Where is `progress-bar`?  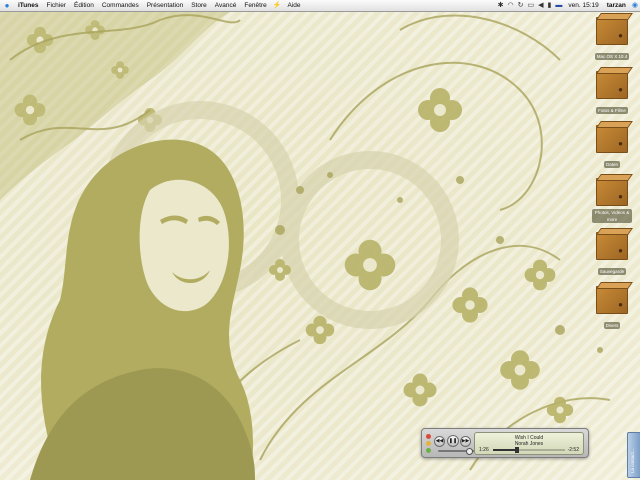 progress-bar is located at coordinates (529, 450).